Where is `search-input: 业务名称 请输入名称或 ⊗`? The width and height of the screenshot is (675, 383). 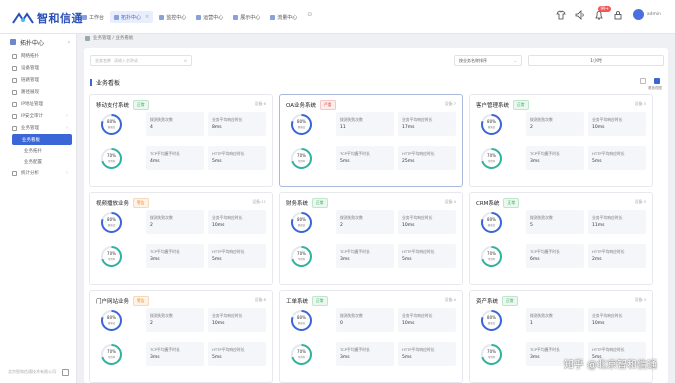
search-input: 业务名称 请输入名称或 ⊗ is located at coordinates (141, 60).